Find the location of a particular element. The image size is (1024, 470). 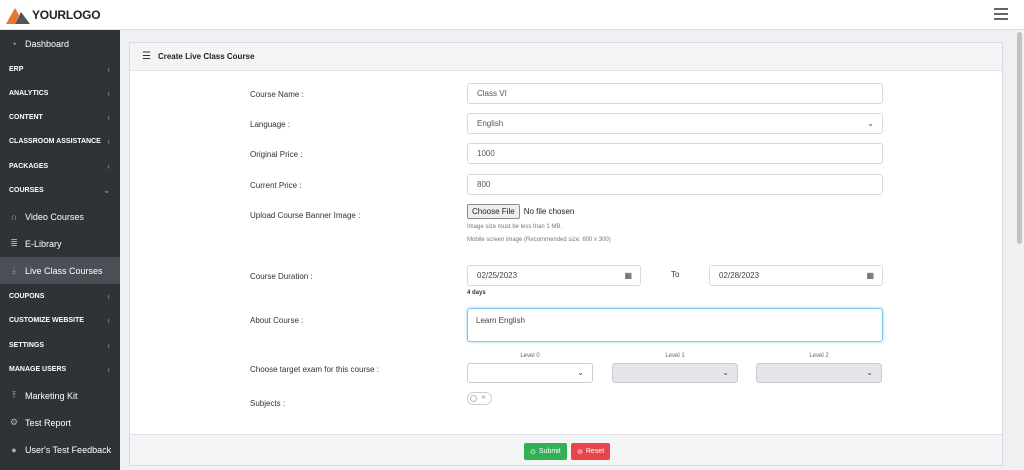

end-date-value: 02/28/2023 is located at coordinates (739, 275).